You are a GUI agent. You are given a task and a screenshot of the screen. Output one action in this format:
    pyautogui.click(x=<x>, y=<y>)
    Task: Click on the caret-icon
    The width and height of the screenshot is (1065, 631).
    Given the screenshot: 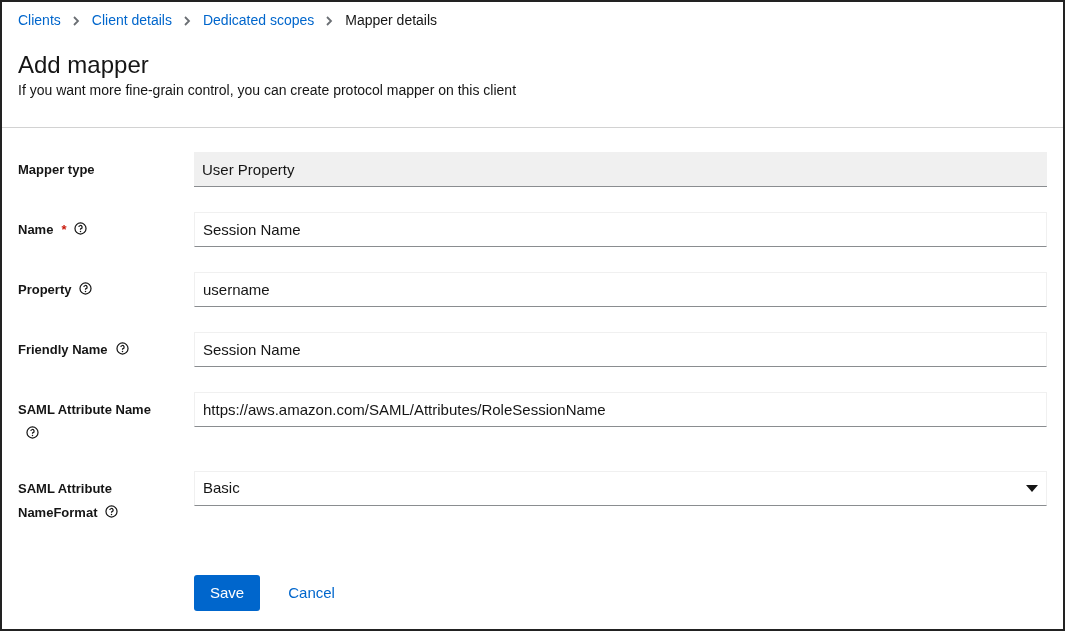 What is the action you would take?
    pyautogui.click(x=1032, y=488)
    